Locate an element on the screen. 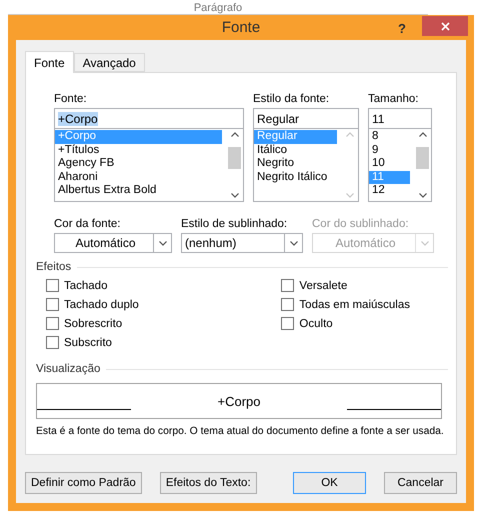 The width and height of the screenshot is (481, 514). checkbox-label: Tachado duplo is located at coordinates (101, 304).